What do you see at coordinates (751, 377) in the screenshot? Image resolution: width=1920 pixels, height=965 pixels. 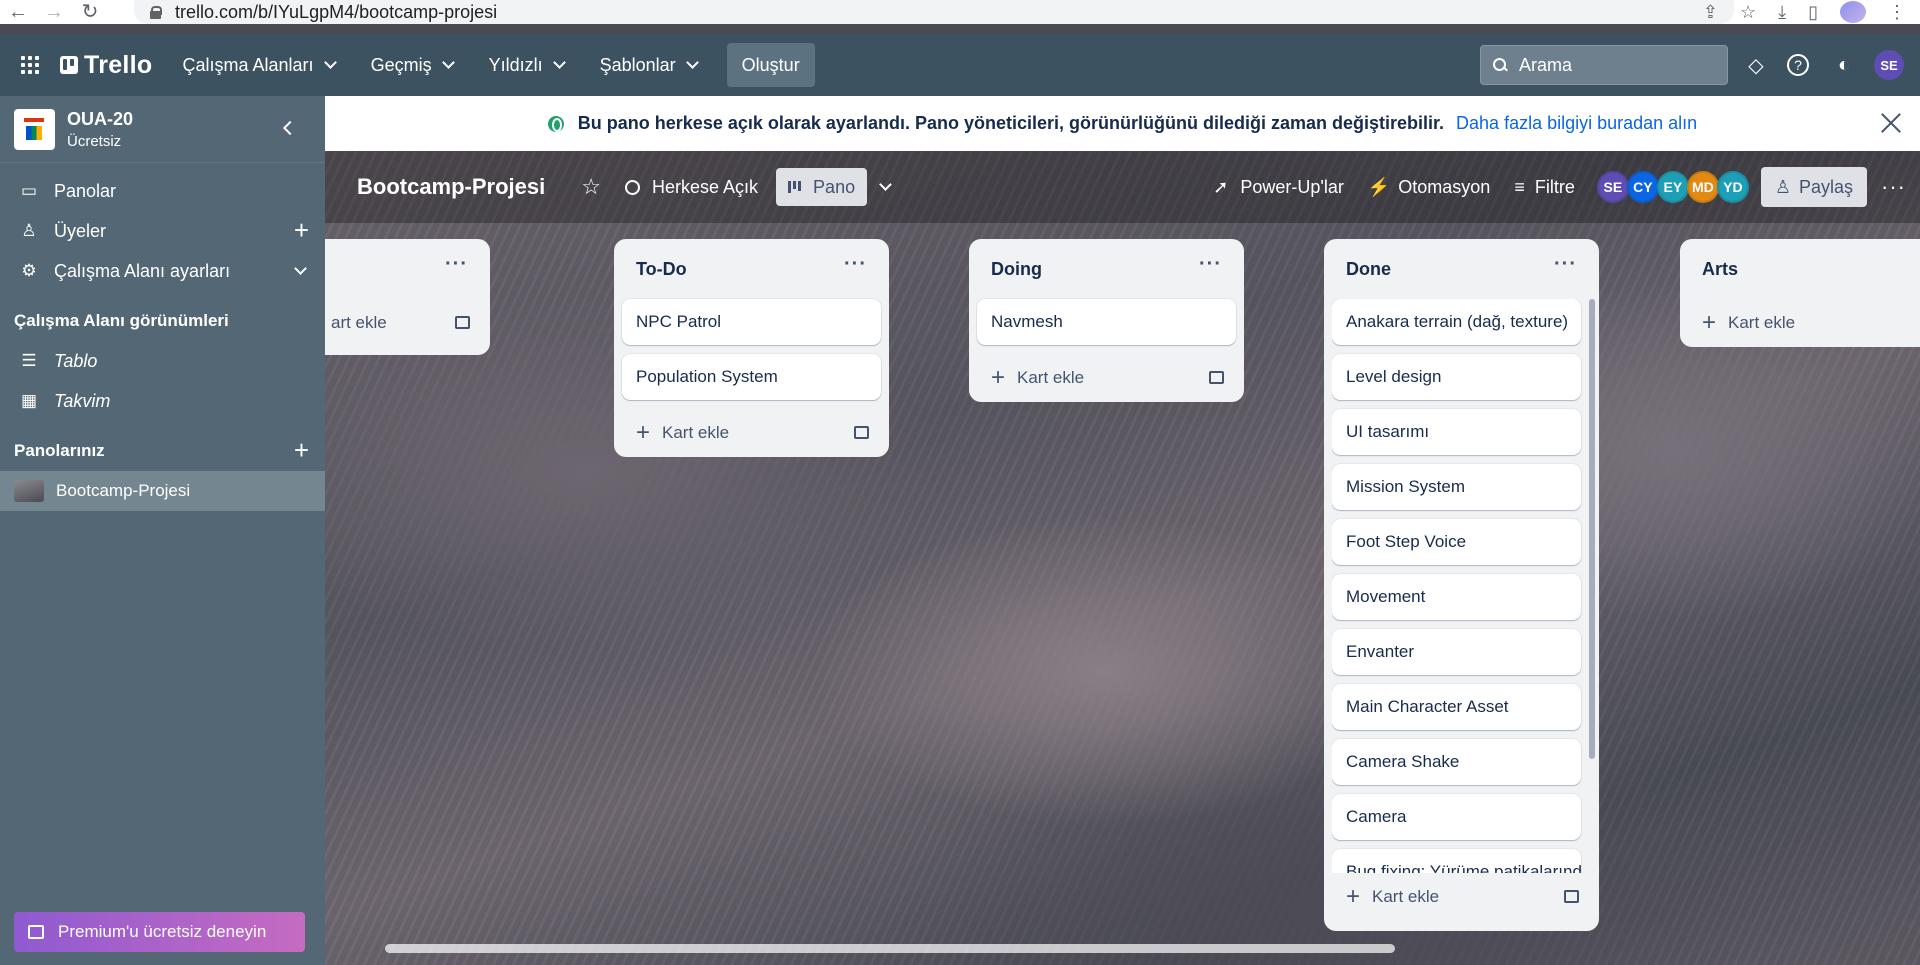 I see `card: Population System` at bounding box center [751, 377].